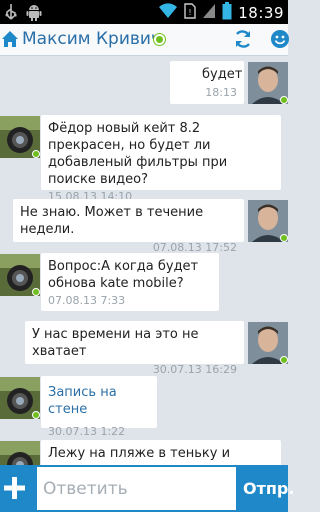 Image resolution: width=320 pixels, height=512 pixels. I want to click on chat-header: Максим Кривич, so click(145, 40).